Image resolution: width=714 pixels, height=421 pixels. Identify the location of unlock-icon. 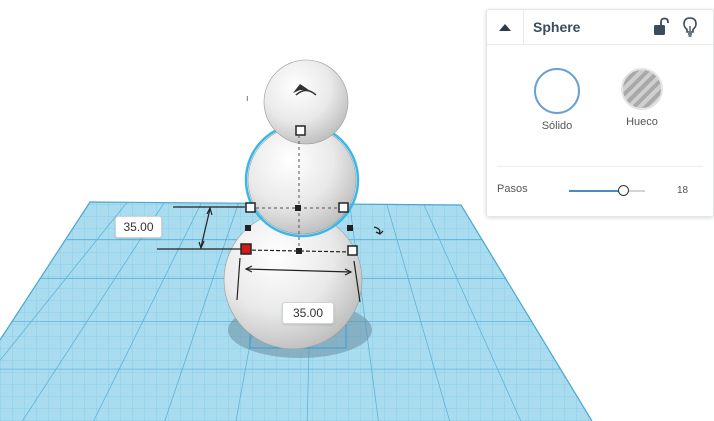
(661, 26).